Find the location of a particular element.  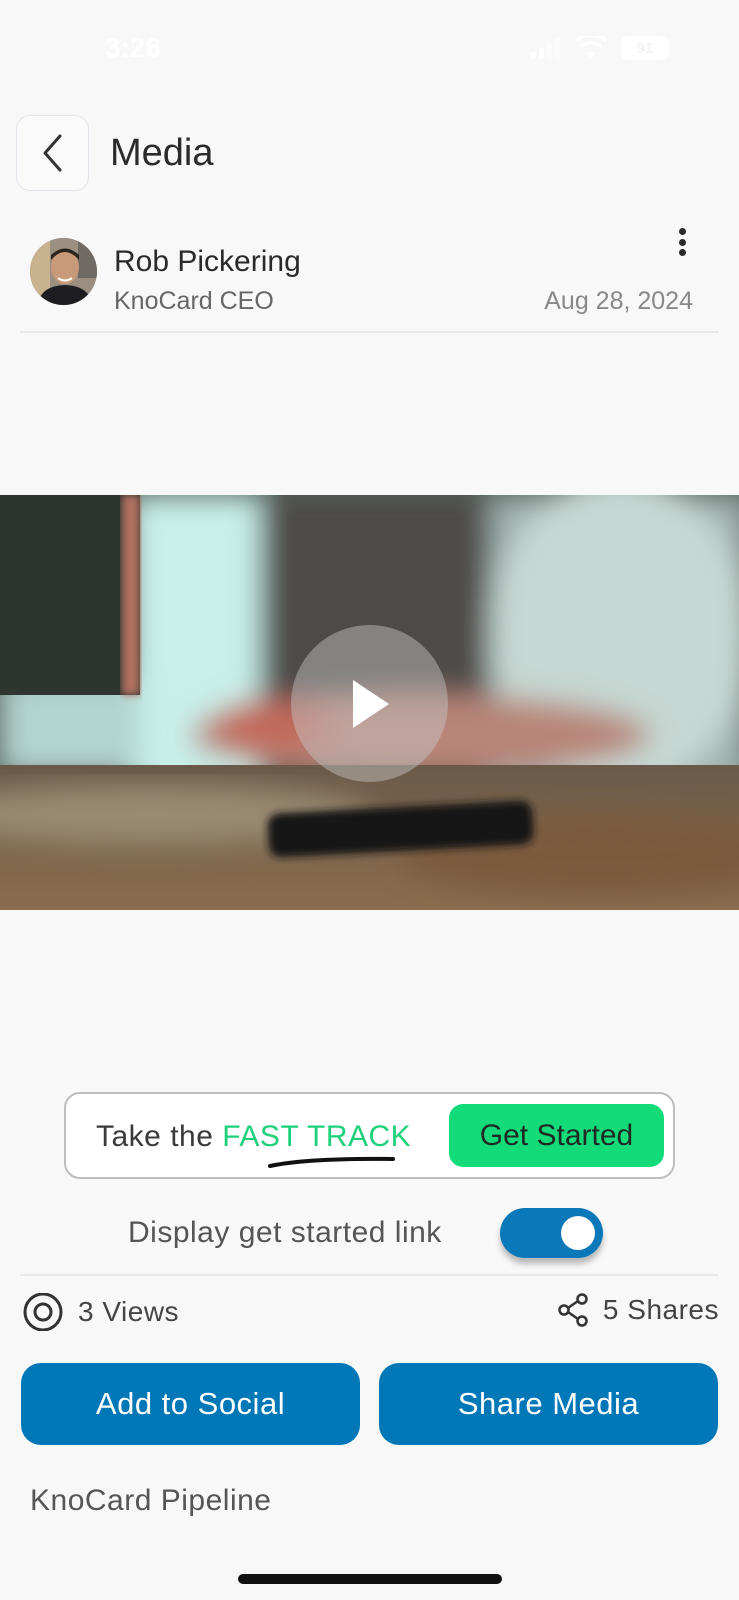

cta-highlight: FAST TRACK is located at coordinates (317, 1136).